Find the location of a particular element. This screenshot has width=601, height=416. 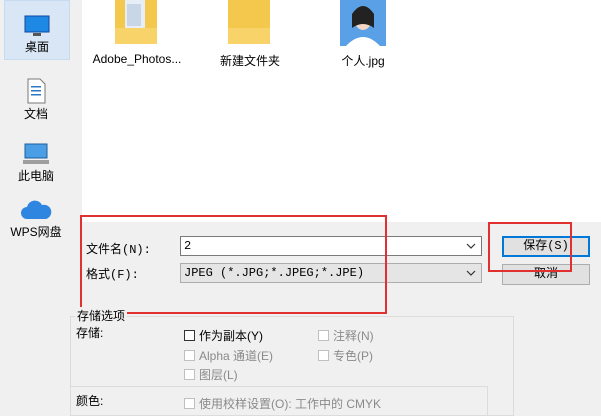

use-proof-setup-checkbox: 使用校样设置(O): 工作中的 CMYK is located at coordinates (282, 403).